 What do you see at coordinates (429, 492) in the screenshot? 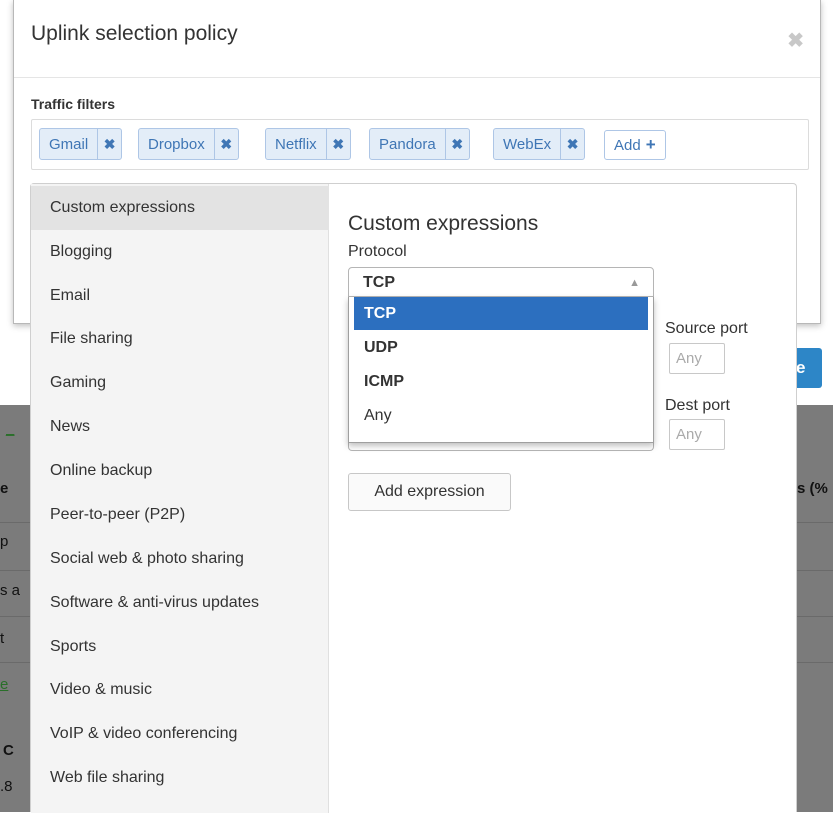
I see `add-expression-button: Add expression` at bounding box center [429, 492].